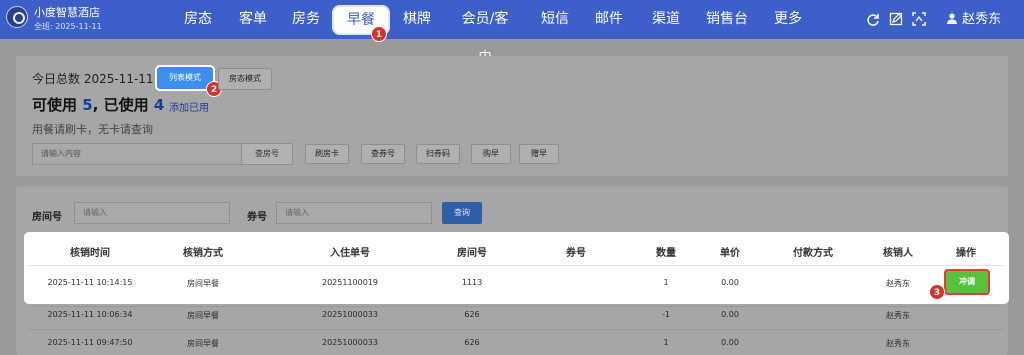 This screenshot has width=1024, height=355. Describe the element at coordinates (327, 154) in the screenshot. I see `swipe-card-button: 刷房卡` at that location.